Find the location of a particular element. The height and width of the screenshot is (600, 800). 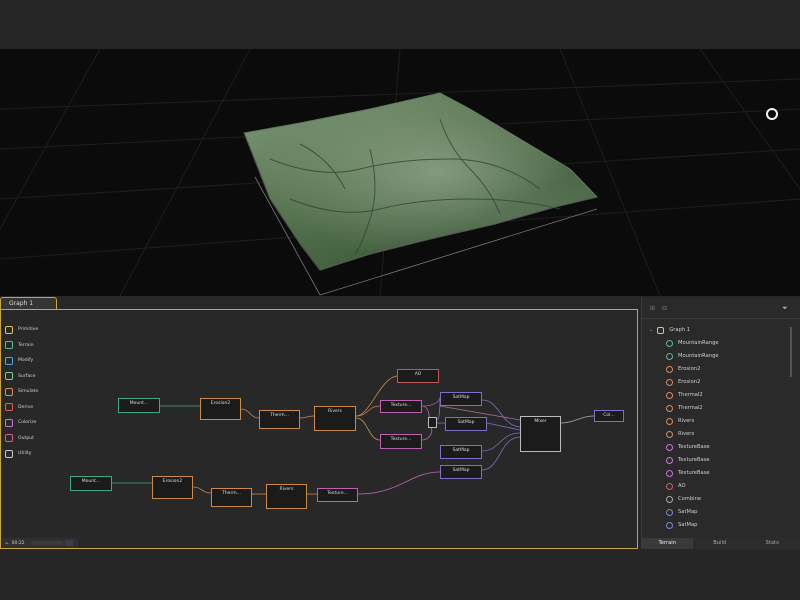

hierarchy-scrollbar is located at coordinates (791, 352).